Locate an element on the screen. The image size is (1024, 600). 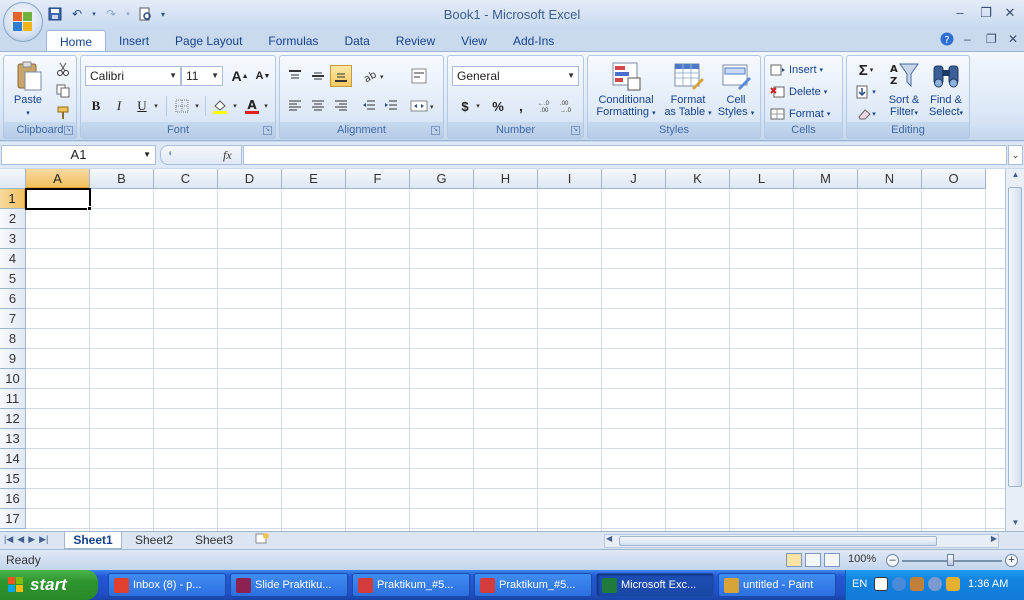
last-sheet-icon: ▶| is located at coordinates (43, 539).